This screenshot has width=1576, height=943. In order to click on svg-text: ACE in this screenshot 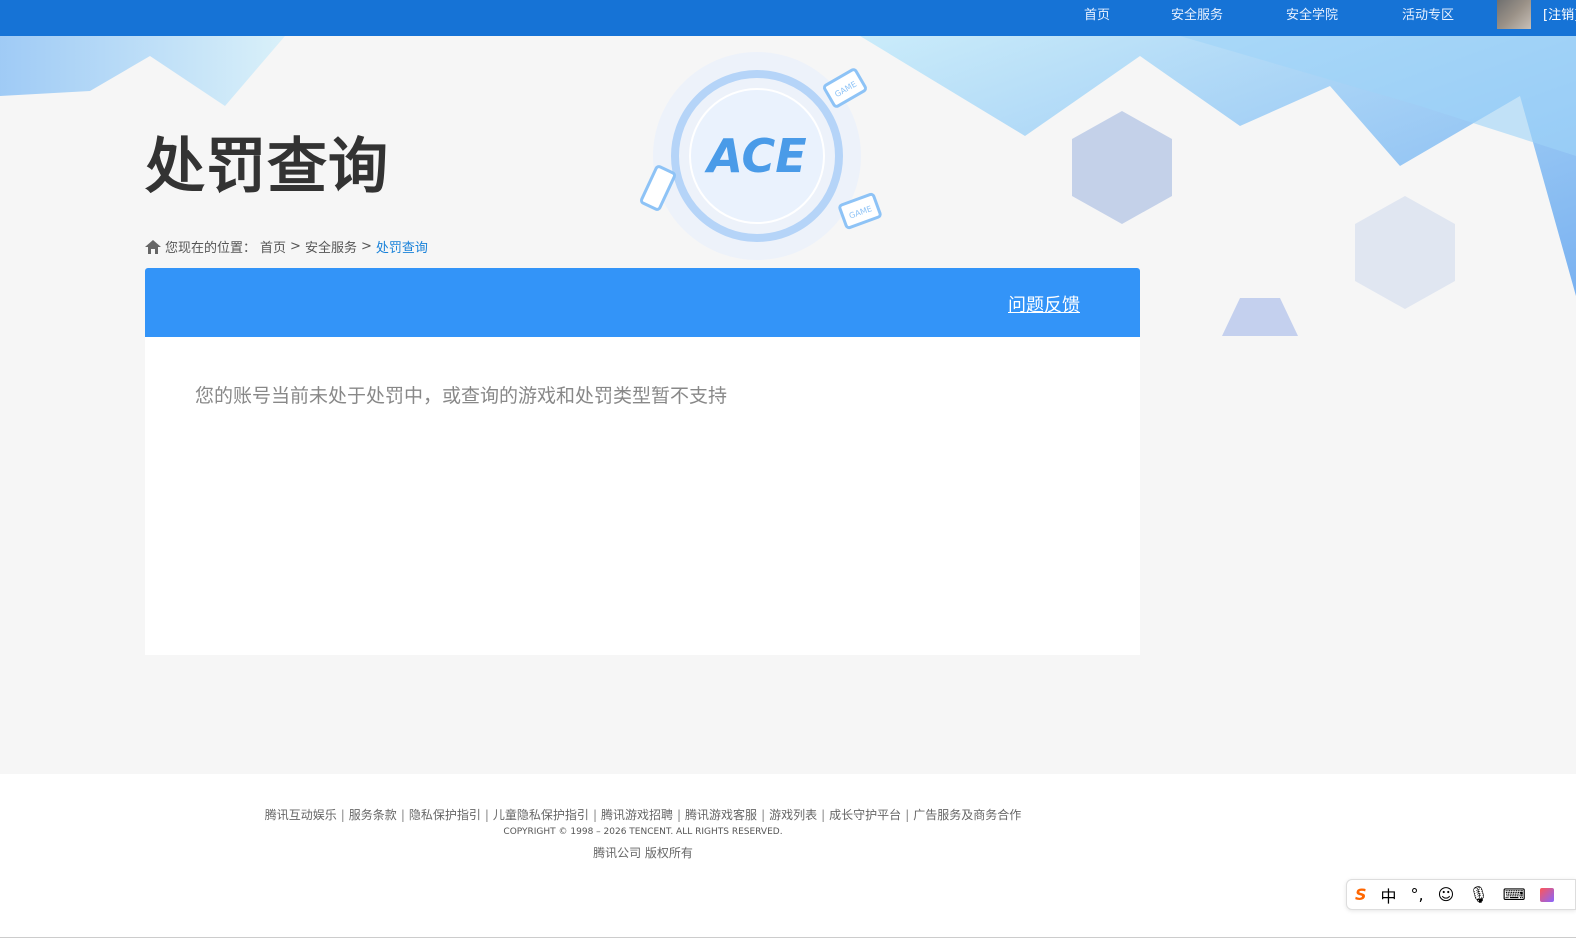, I will do `click(755, 156)`.